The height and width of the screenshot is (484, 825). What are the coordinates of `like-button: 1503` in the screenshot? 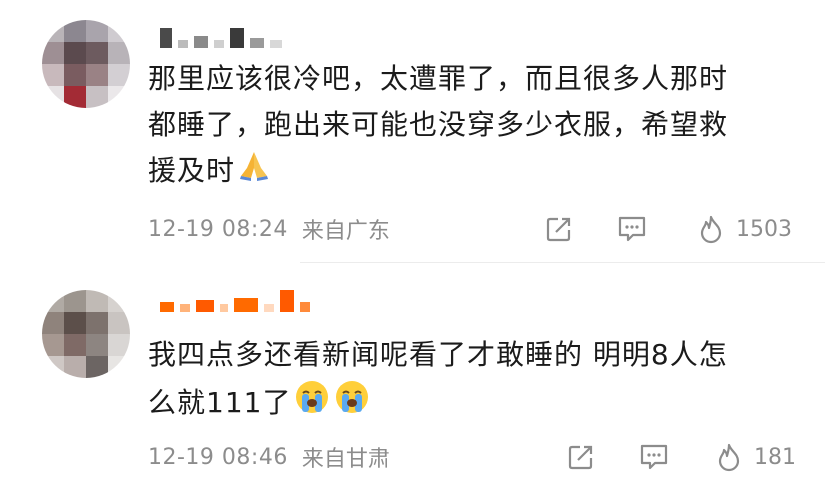 It's located at (744, 229).